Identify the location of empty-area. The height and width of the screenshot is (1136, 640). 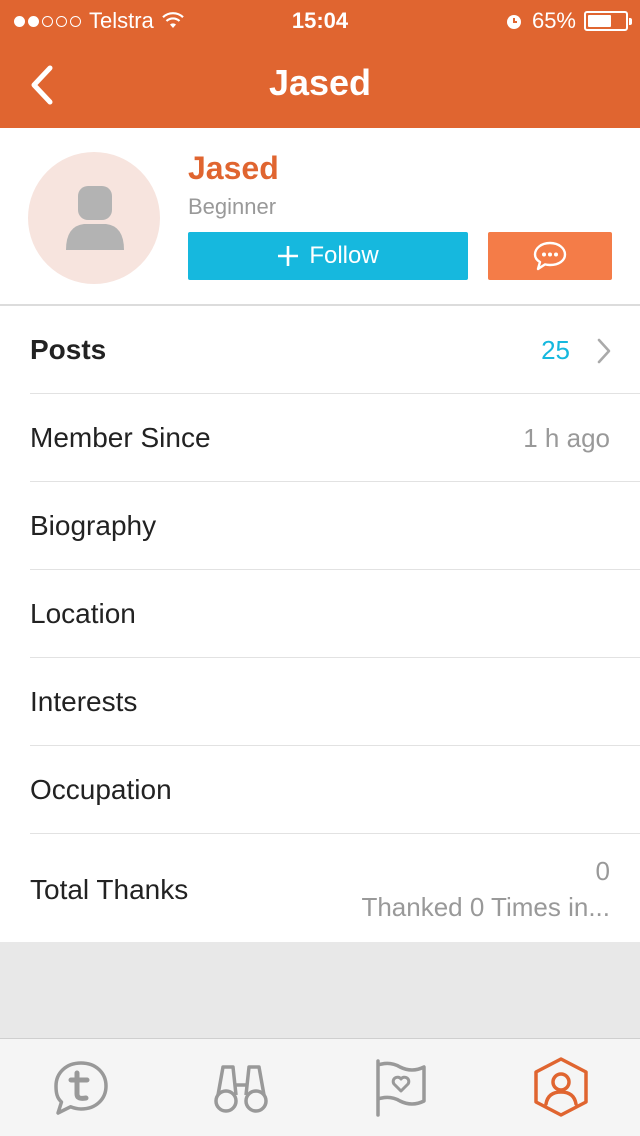
(320, 990).